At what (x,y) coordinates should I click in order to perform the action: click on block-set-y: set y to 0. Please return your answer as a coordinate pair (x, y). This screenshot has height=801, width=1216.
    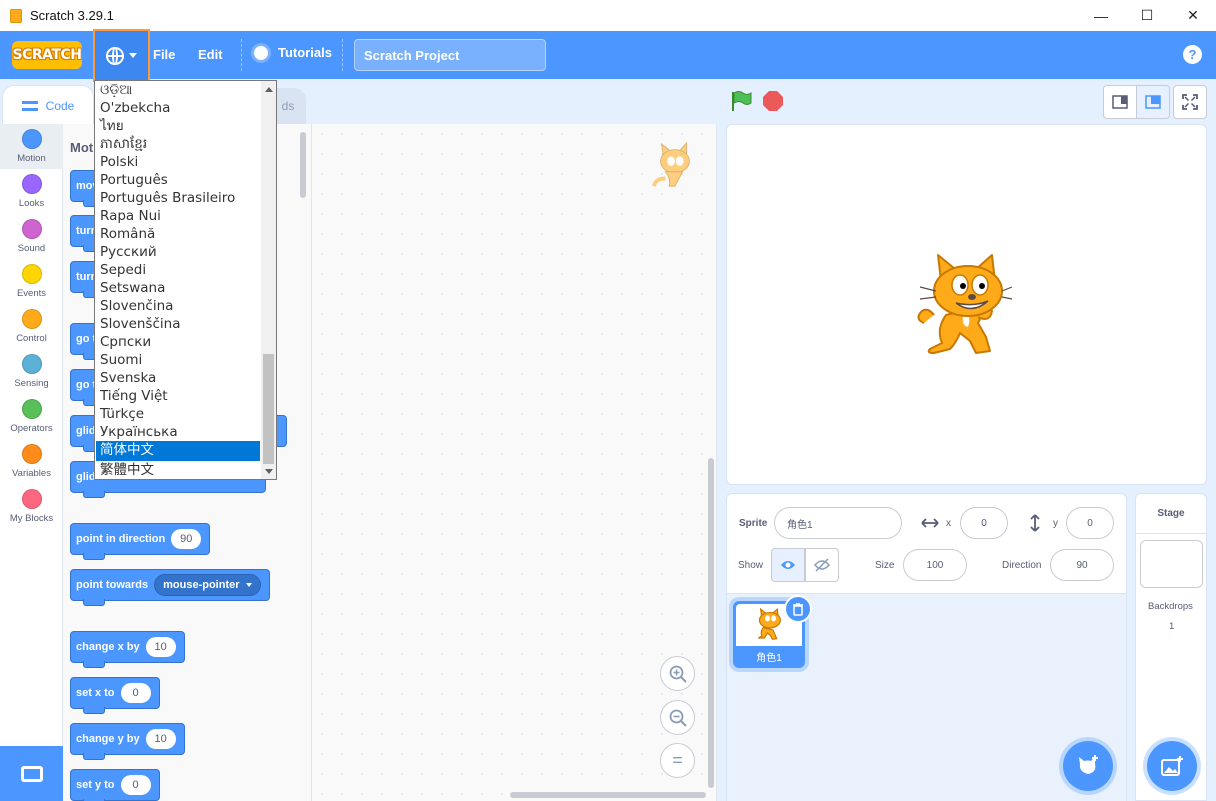
    Looking at the image, I should click on (115, 785).